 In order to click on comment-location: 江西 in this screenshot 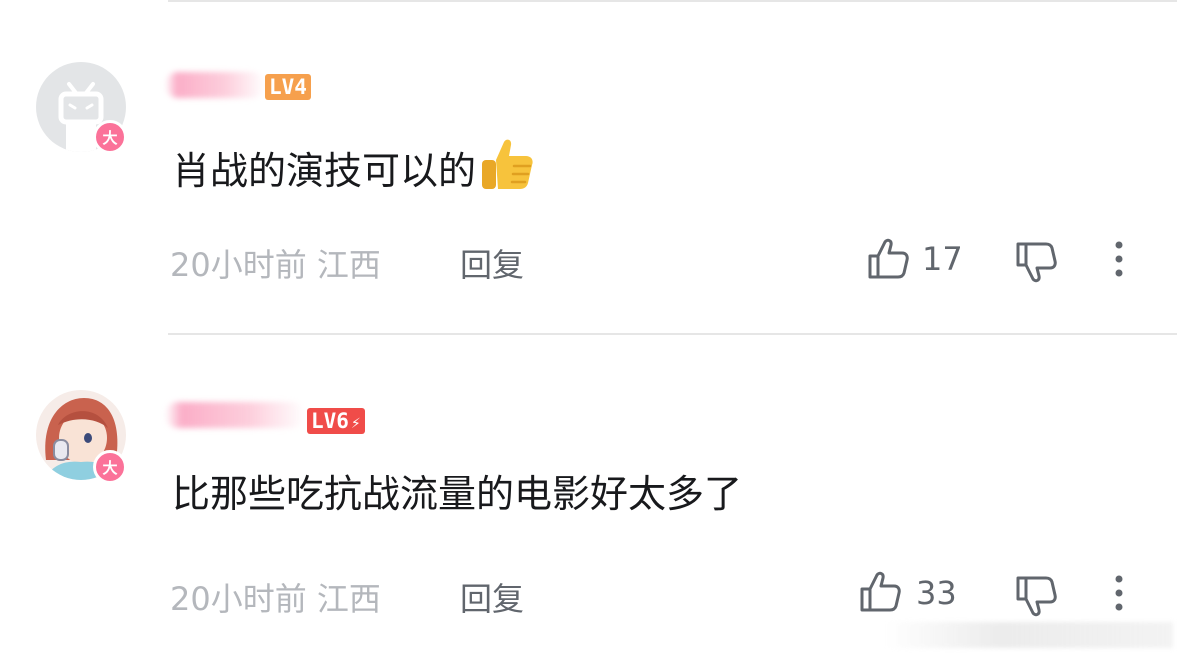, I will do `click(348, 599)`.